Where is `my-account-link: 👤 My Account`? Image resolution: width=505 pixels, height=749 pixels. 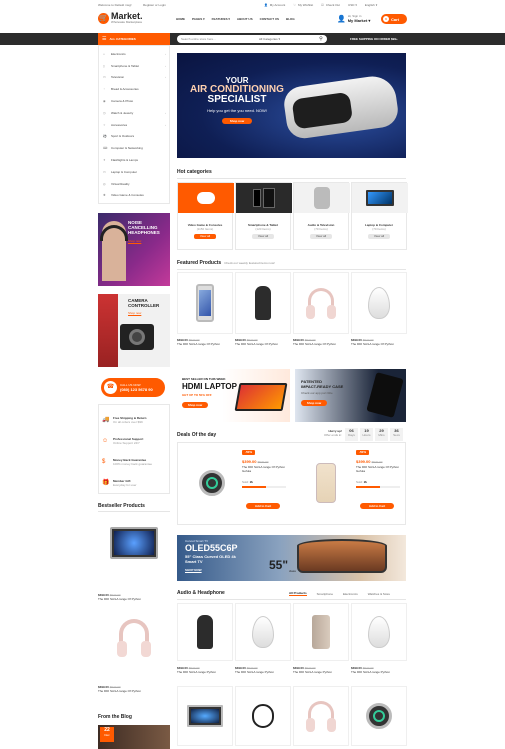 my-account-link: 👤 My Account is located at coordinates (274, 5).